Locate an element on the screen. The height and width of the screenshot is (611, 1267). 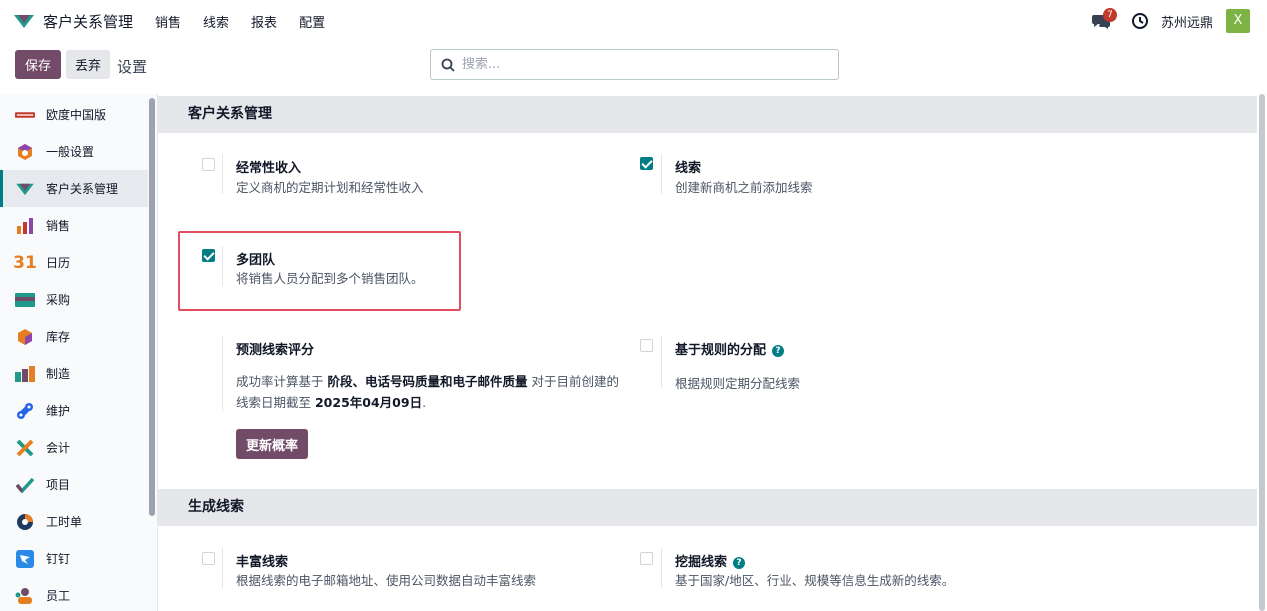
sidebar-item-crm: 客户关系管理 is located at coordinates (74, 188).